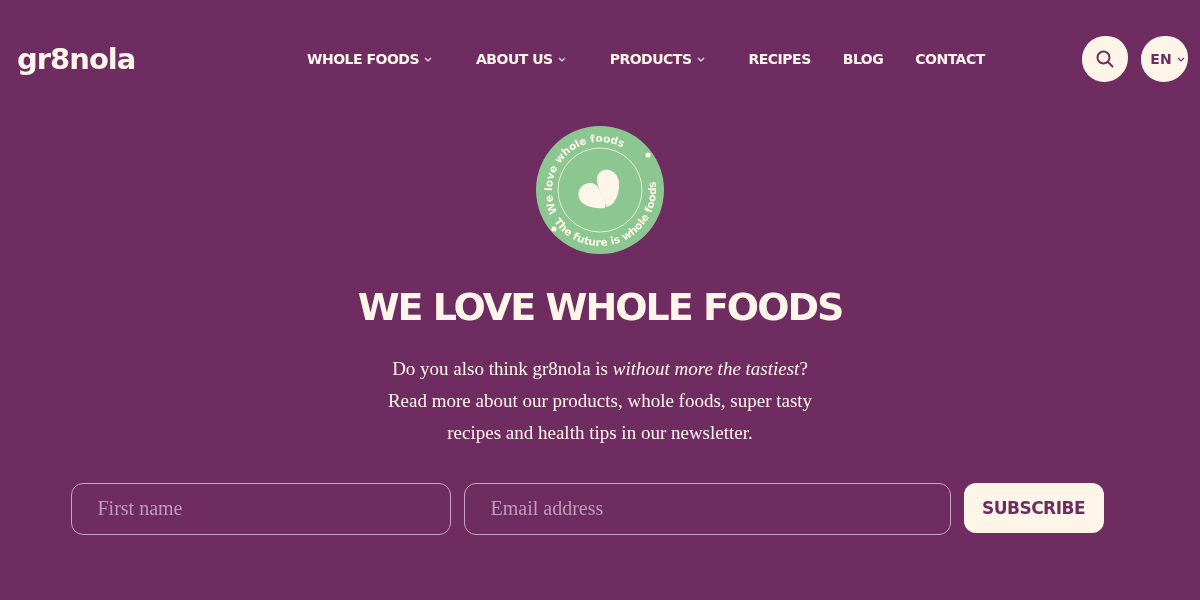 The image size is (1200, 600). Describe the element at coordinates (600, 400) in the screenshot. I see `intro-paragraph: Do you also think gr8nola is without more the tastiest? Read more about our products, whole foods, super tasty recipes and health tips in our newsletter.` at that location.